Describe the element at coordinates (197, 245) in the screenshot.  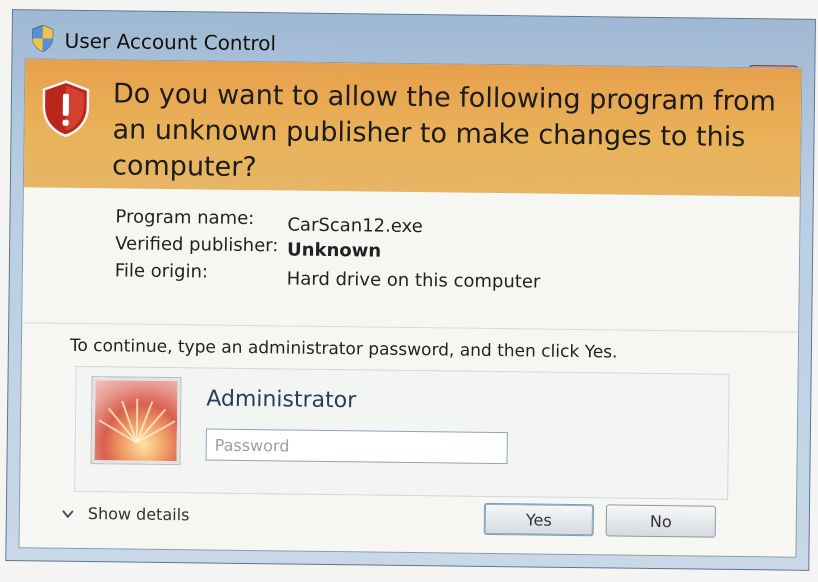
I see `detail-label: Verified publisher:` at that location.